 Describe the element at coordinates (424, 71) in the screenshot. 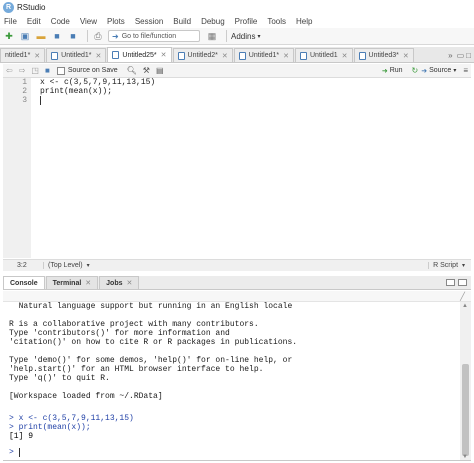

I see `source-arrow-icon: ➜` at that location.